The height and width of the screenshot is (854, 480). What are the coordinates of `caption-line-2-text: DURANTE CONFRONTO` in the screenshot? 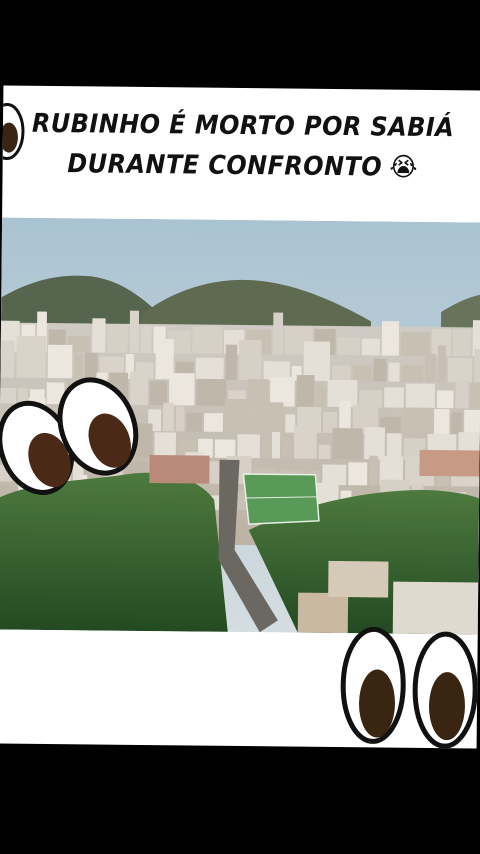 It's located at (225, 166).